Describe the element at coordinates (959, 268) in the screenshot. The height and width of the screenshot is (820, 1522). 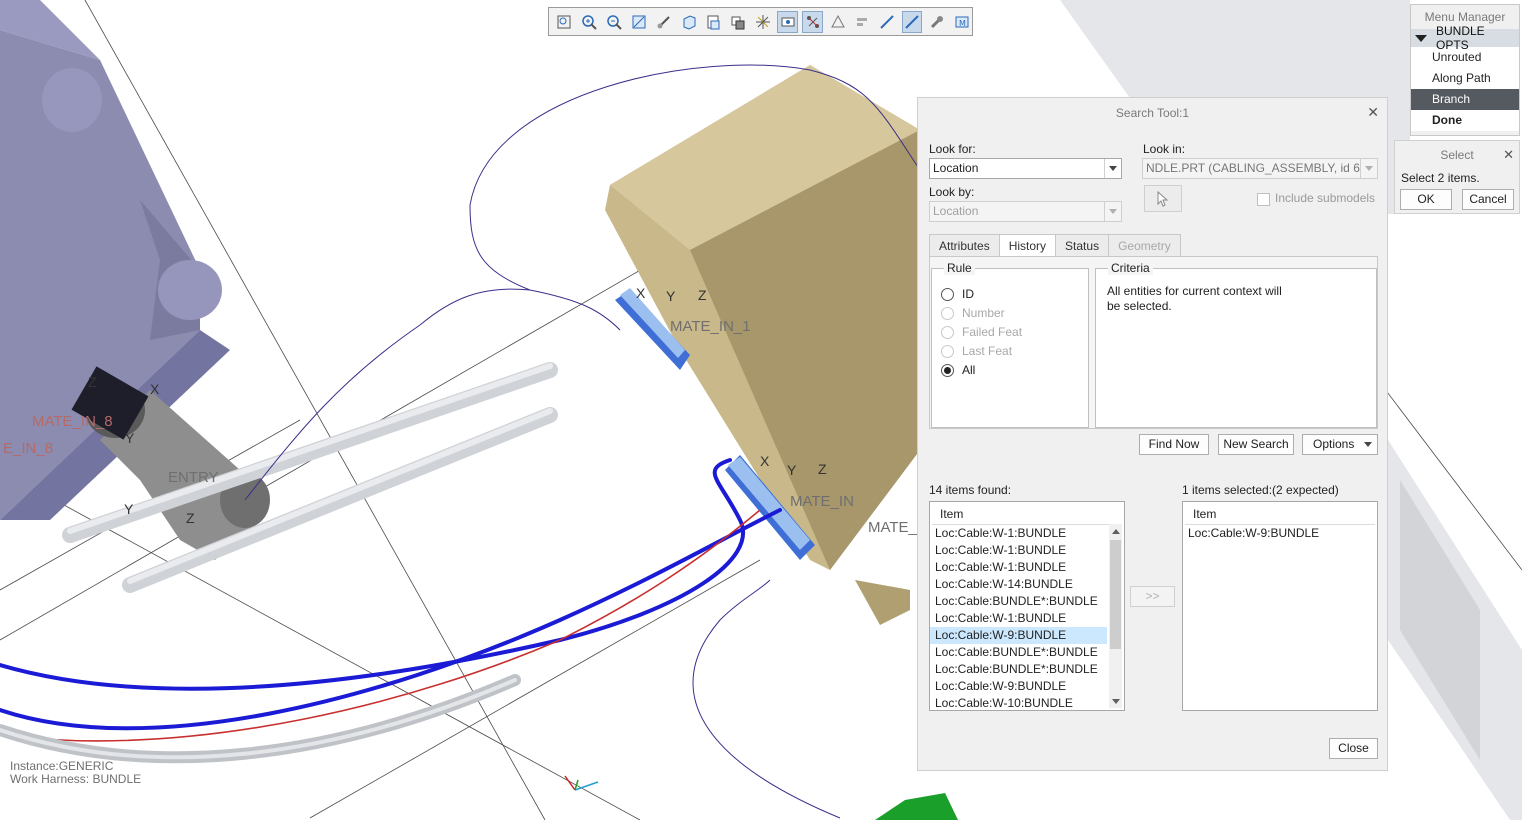
I see `rule-legend: Rule` at that location.